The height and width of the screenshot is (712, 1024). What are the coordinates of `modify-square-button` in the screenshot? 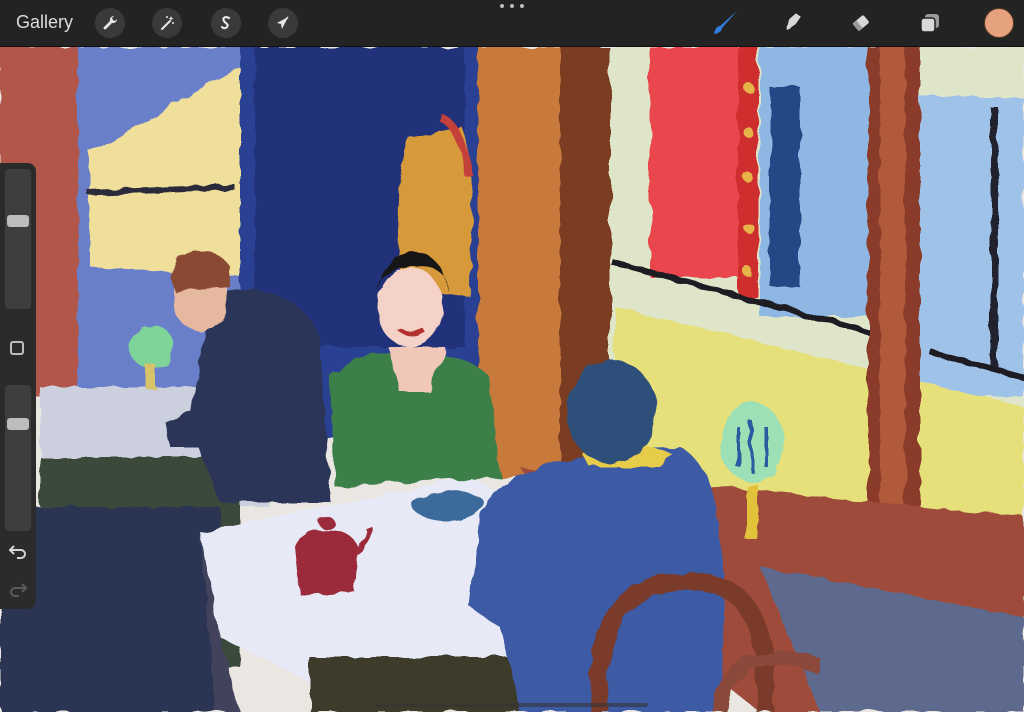 It's located at (17, 348).